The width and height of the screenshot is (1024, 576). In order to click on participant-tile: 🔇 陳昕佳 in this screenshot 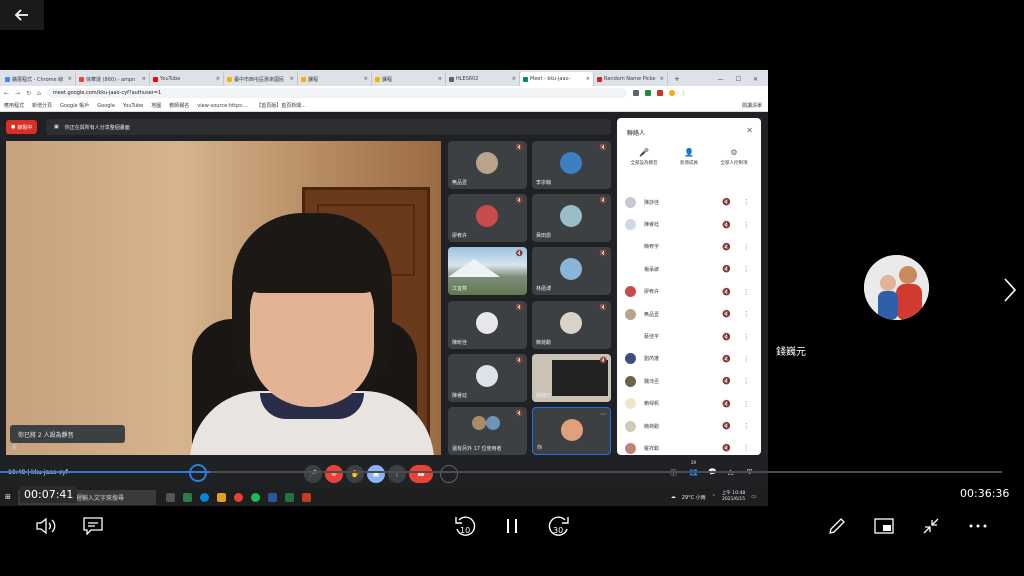, I will do `click(487, 324)`.